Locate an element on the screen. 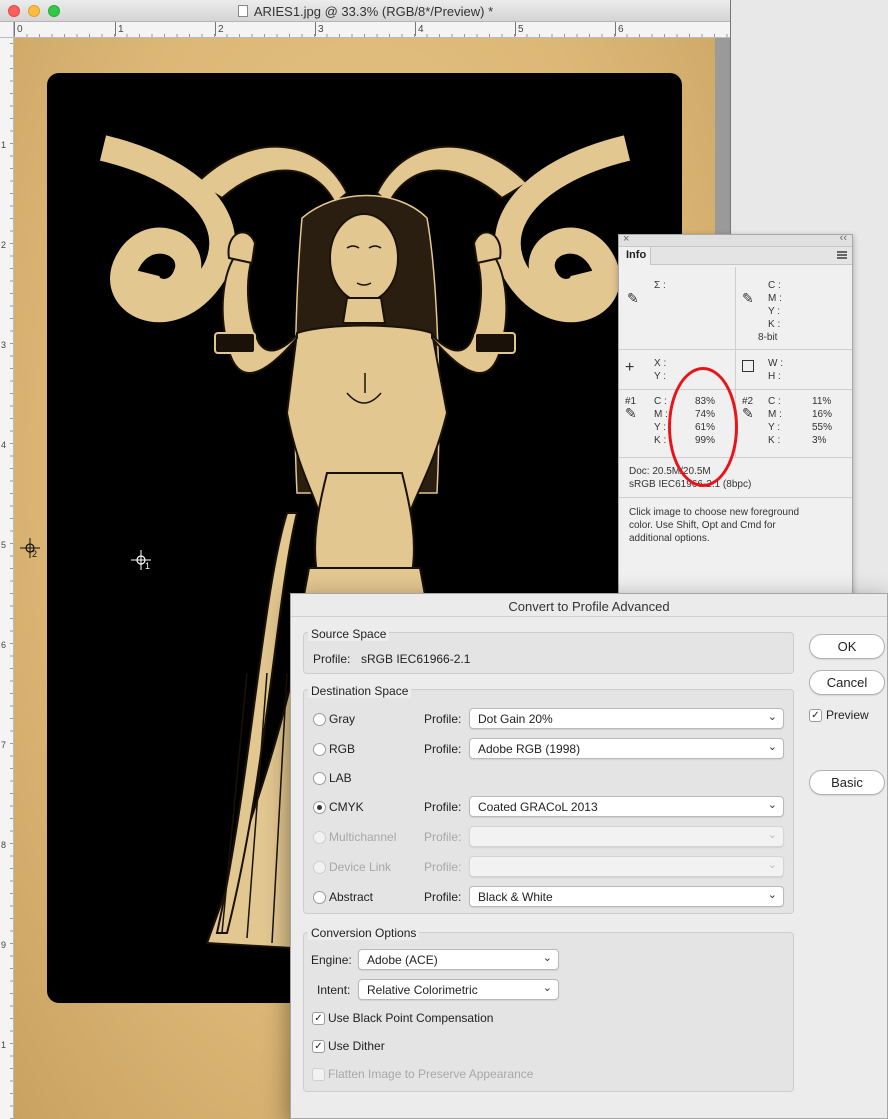 Image resolution: width=888 pixels, height=1119 pixels. sampler-2-number: 2 is located at coordinates (35, 554).